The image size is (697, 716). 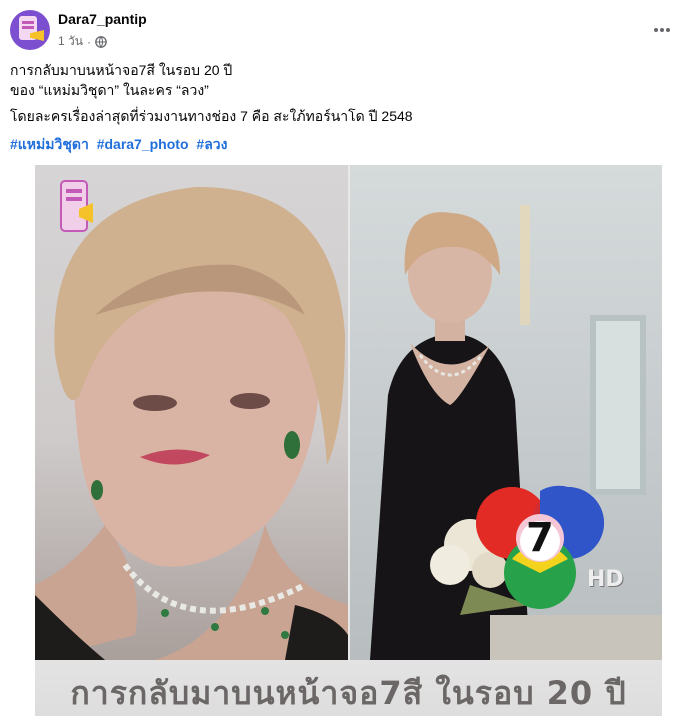 I want to click on hashtag-link: #แหม่มวิชุดา, so click(x=49, y=144).